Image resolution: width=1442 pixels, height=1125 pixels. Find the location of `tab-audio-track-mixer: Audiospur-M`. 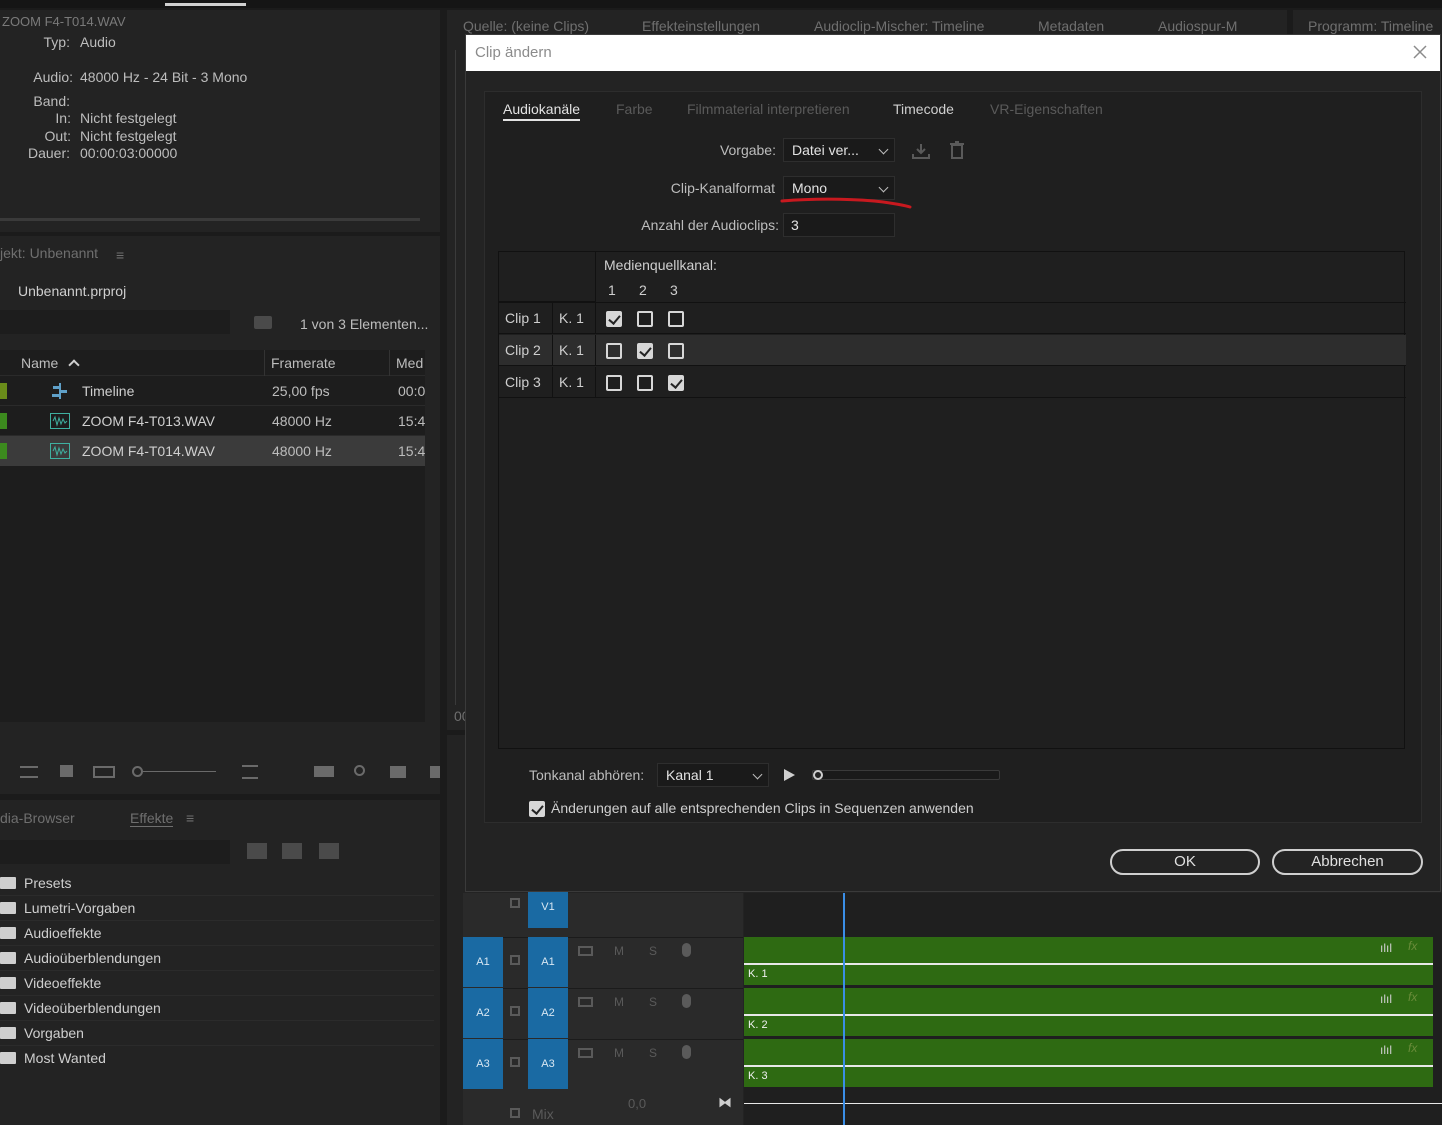

tab-audio-track-mixer: Audiospur-M is located at coordinates (1197, 26).